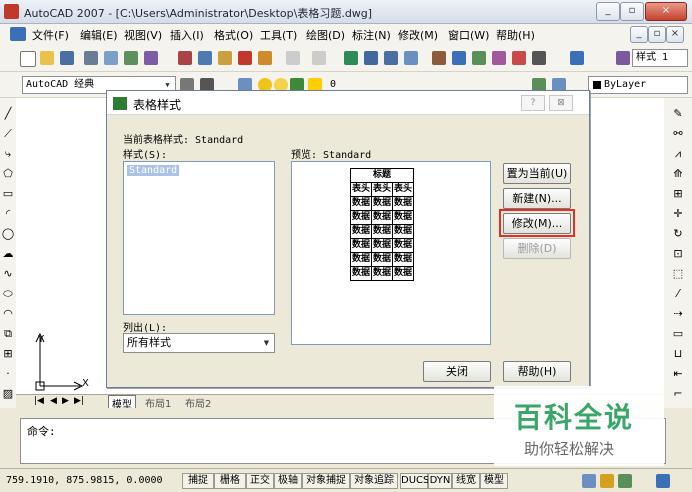 This screenshot has height=492, width=692. Describe the element at coordinates (678, 134) in the screenshot. I see `copy-object-icon: ⚯` at that location.